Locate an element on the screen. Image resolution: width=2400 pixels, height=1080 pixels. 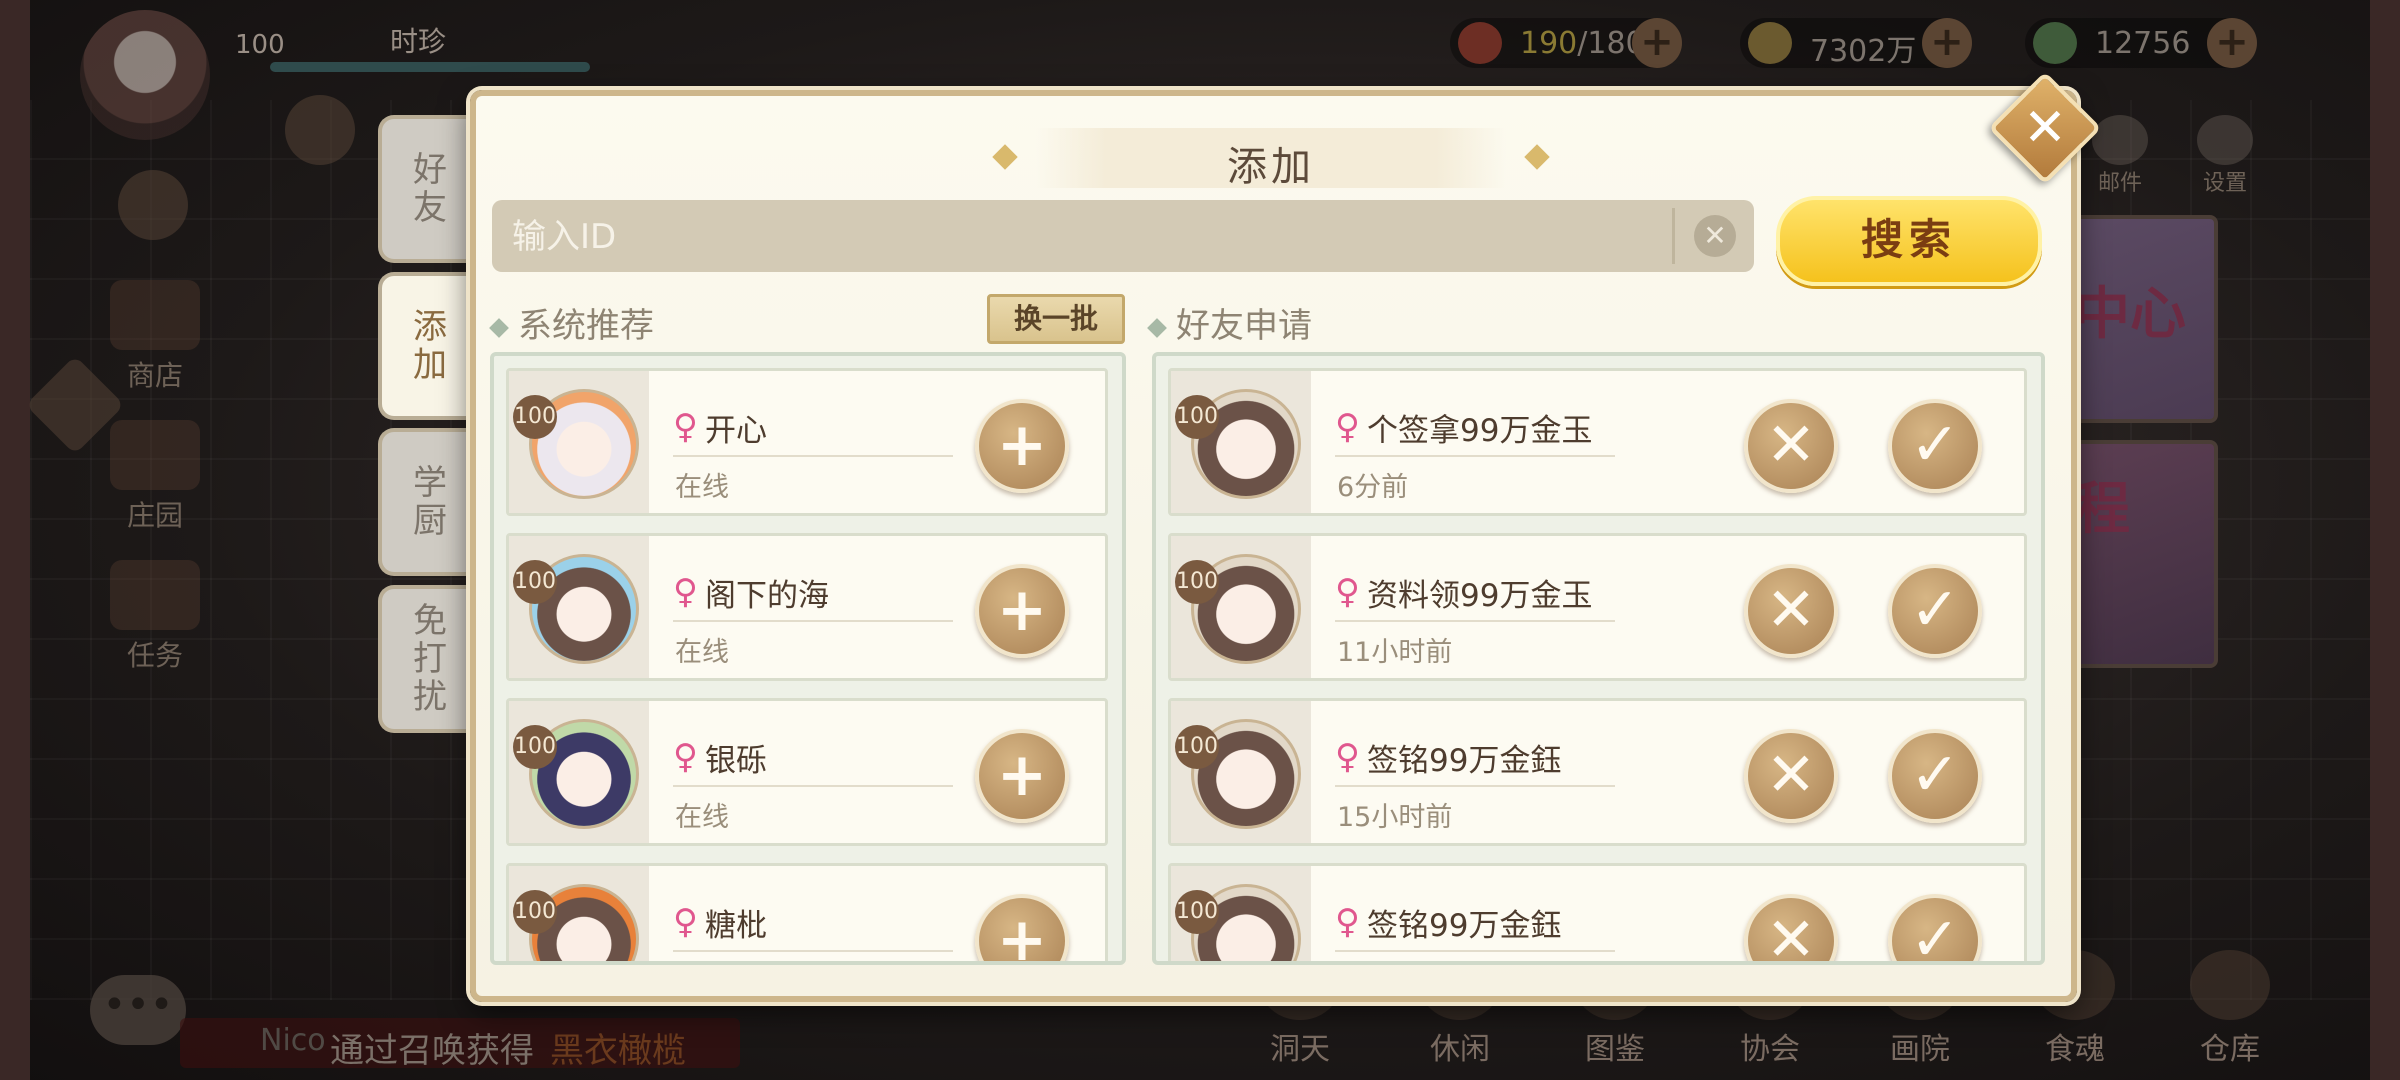
list-item: 100 ♀ 个签拿99万金玉 6分前 ✕ ✓ is located at coordinates (1597, 442).